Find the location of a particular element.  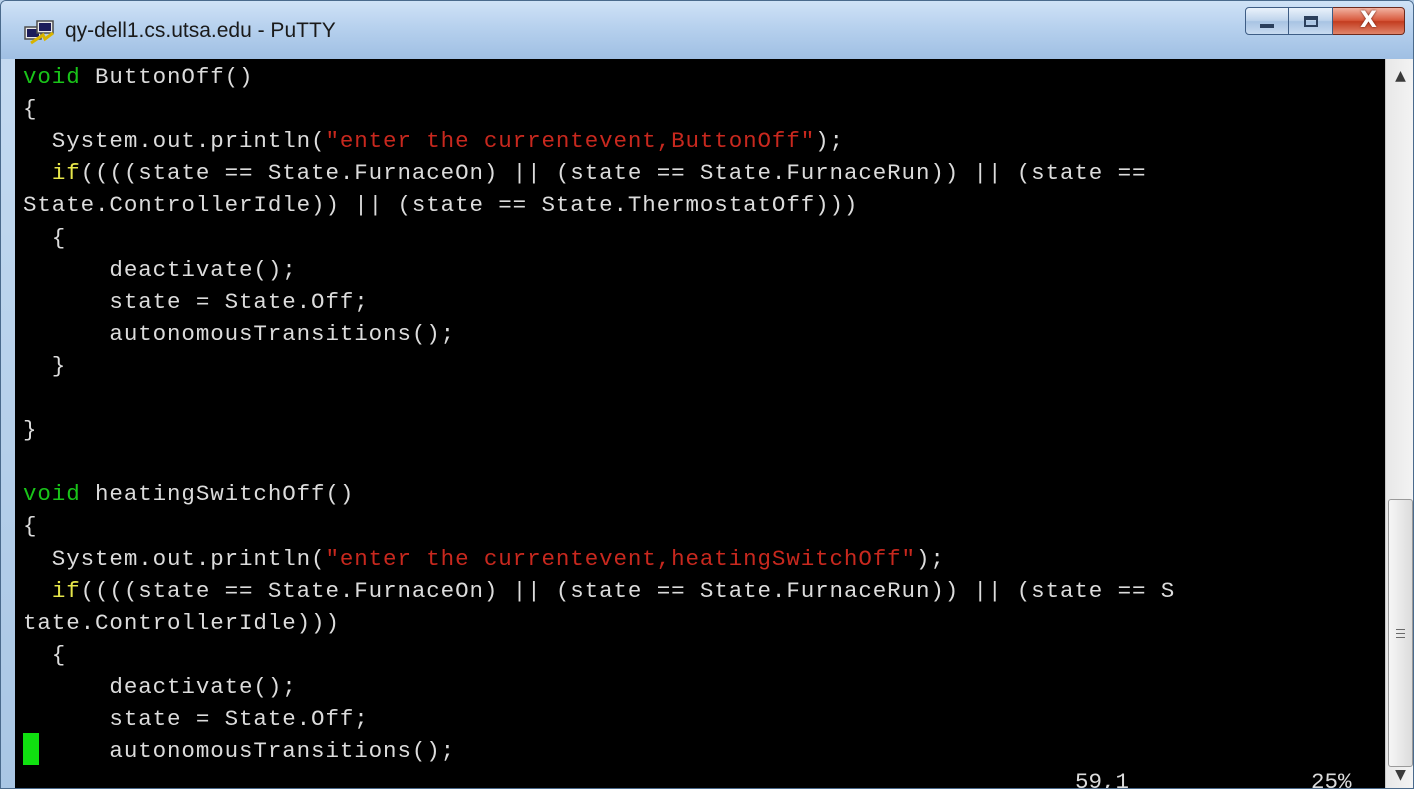

scrollbar-thumb is located at coordinates (1400, 633).